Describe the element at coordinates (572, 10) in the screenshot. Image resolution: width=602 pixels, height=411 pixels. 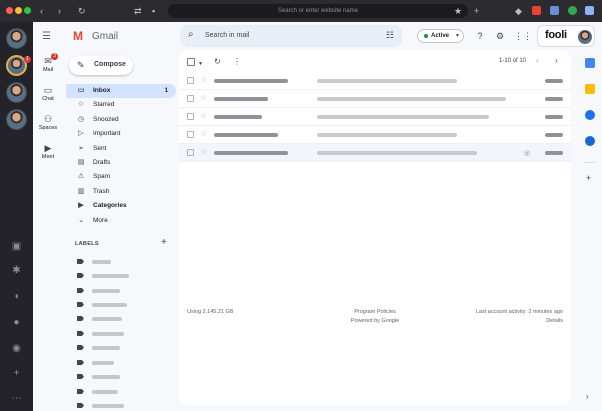
I see `extension-green-icon` at that location.